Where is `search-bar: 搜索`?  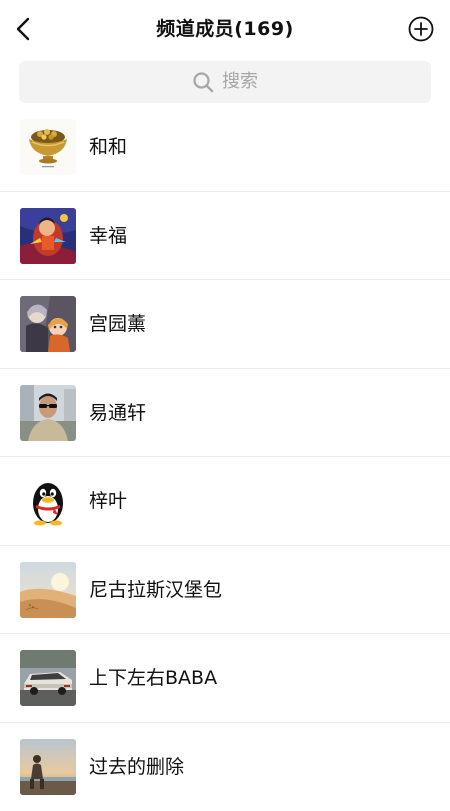
search-bar: 搜索 is located at coordinates (225, 82).